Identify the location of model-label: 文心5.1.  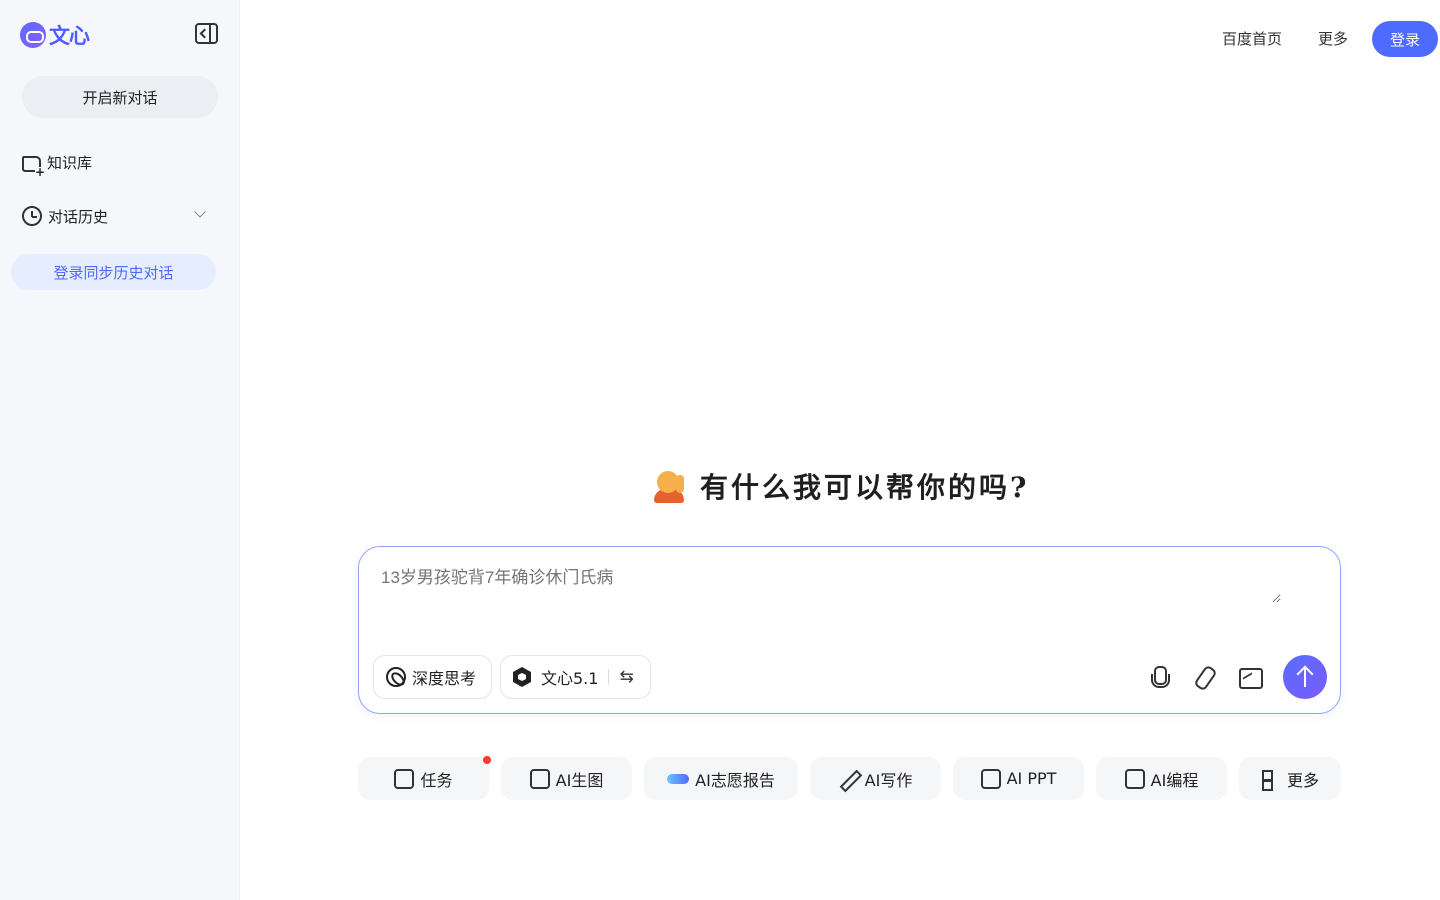
(570, 678).